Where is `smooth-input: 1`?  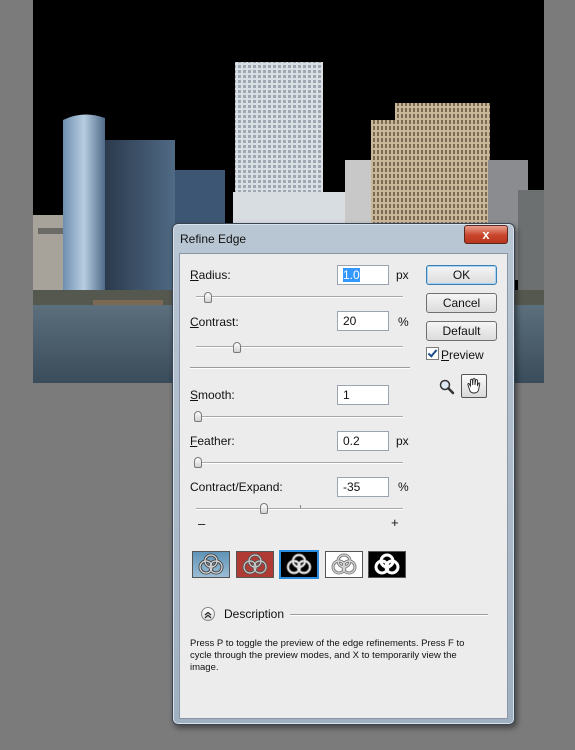
smooth-input: 1 is located at coordinates (363, 395).